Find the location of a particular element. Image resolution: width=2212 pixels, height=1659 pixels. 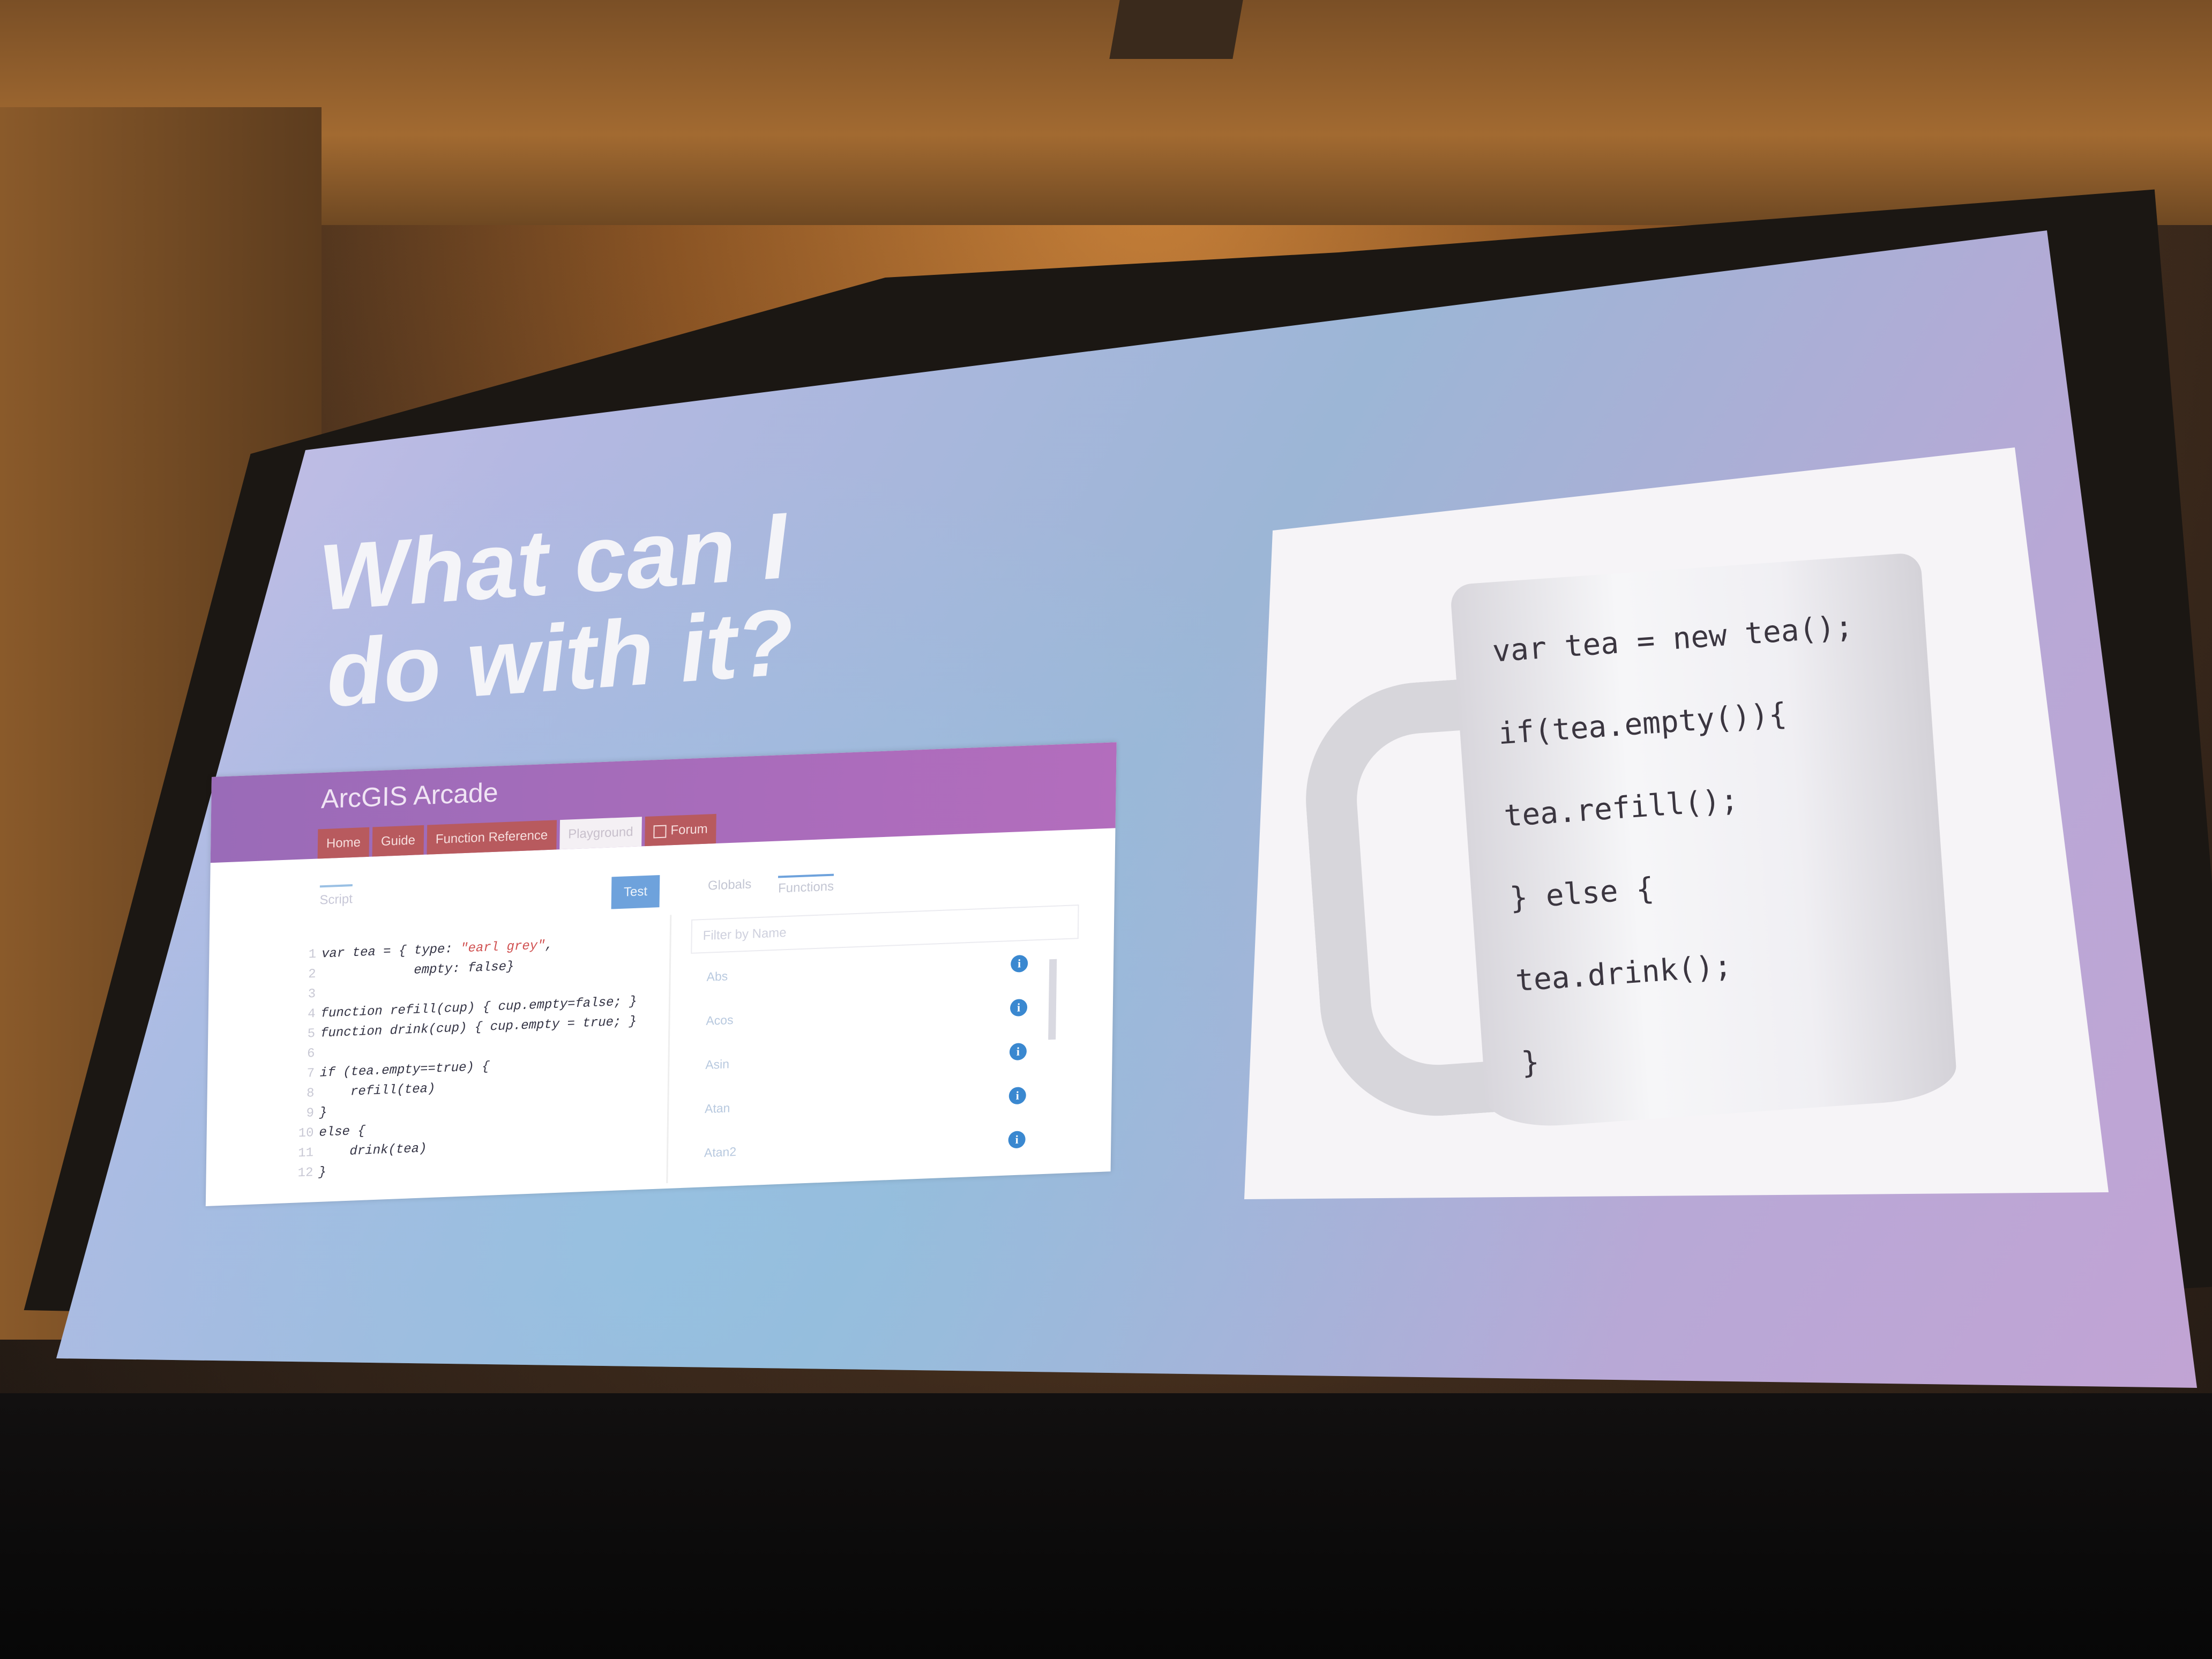

function-name: Asin is located at coordinates (717, 1064).